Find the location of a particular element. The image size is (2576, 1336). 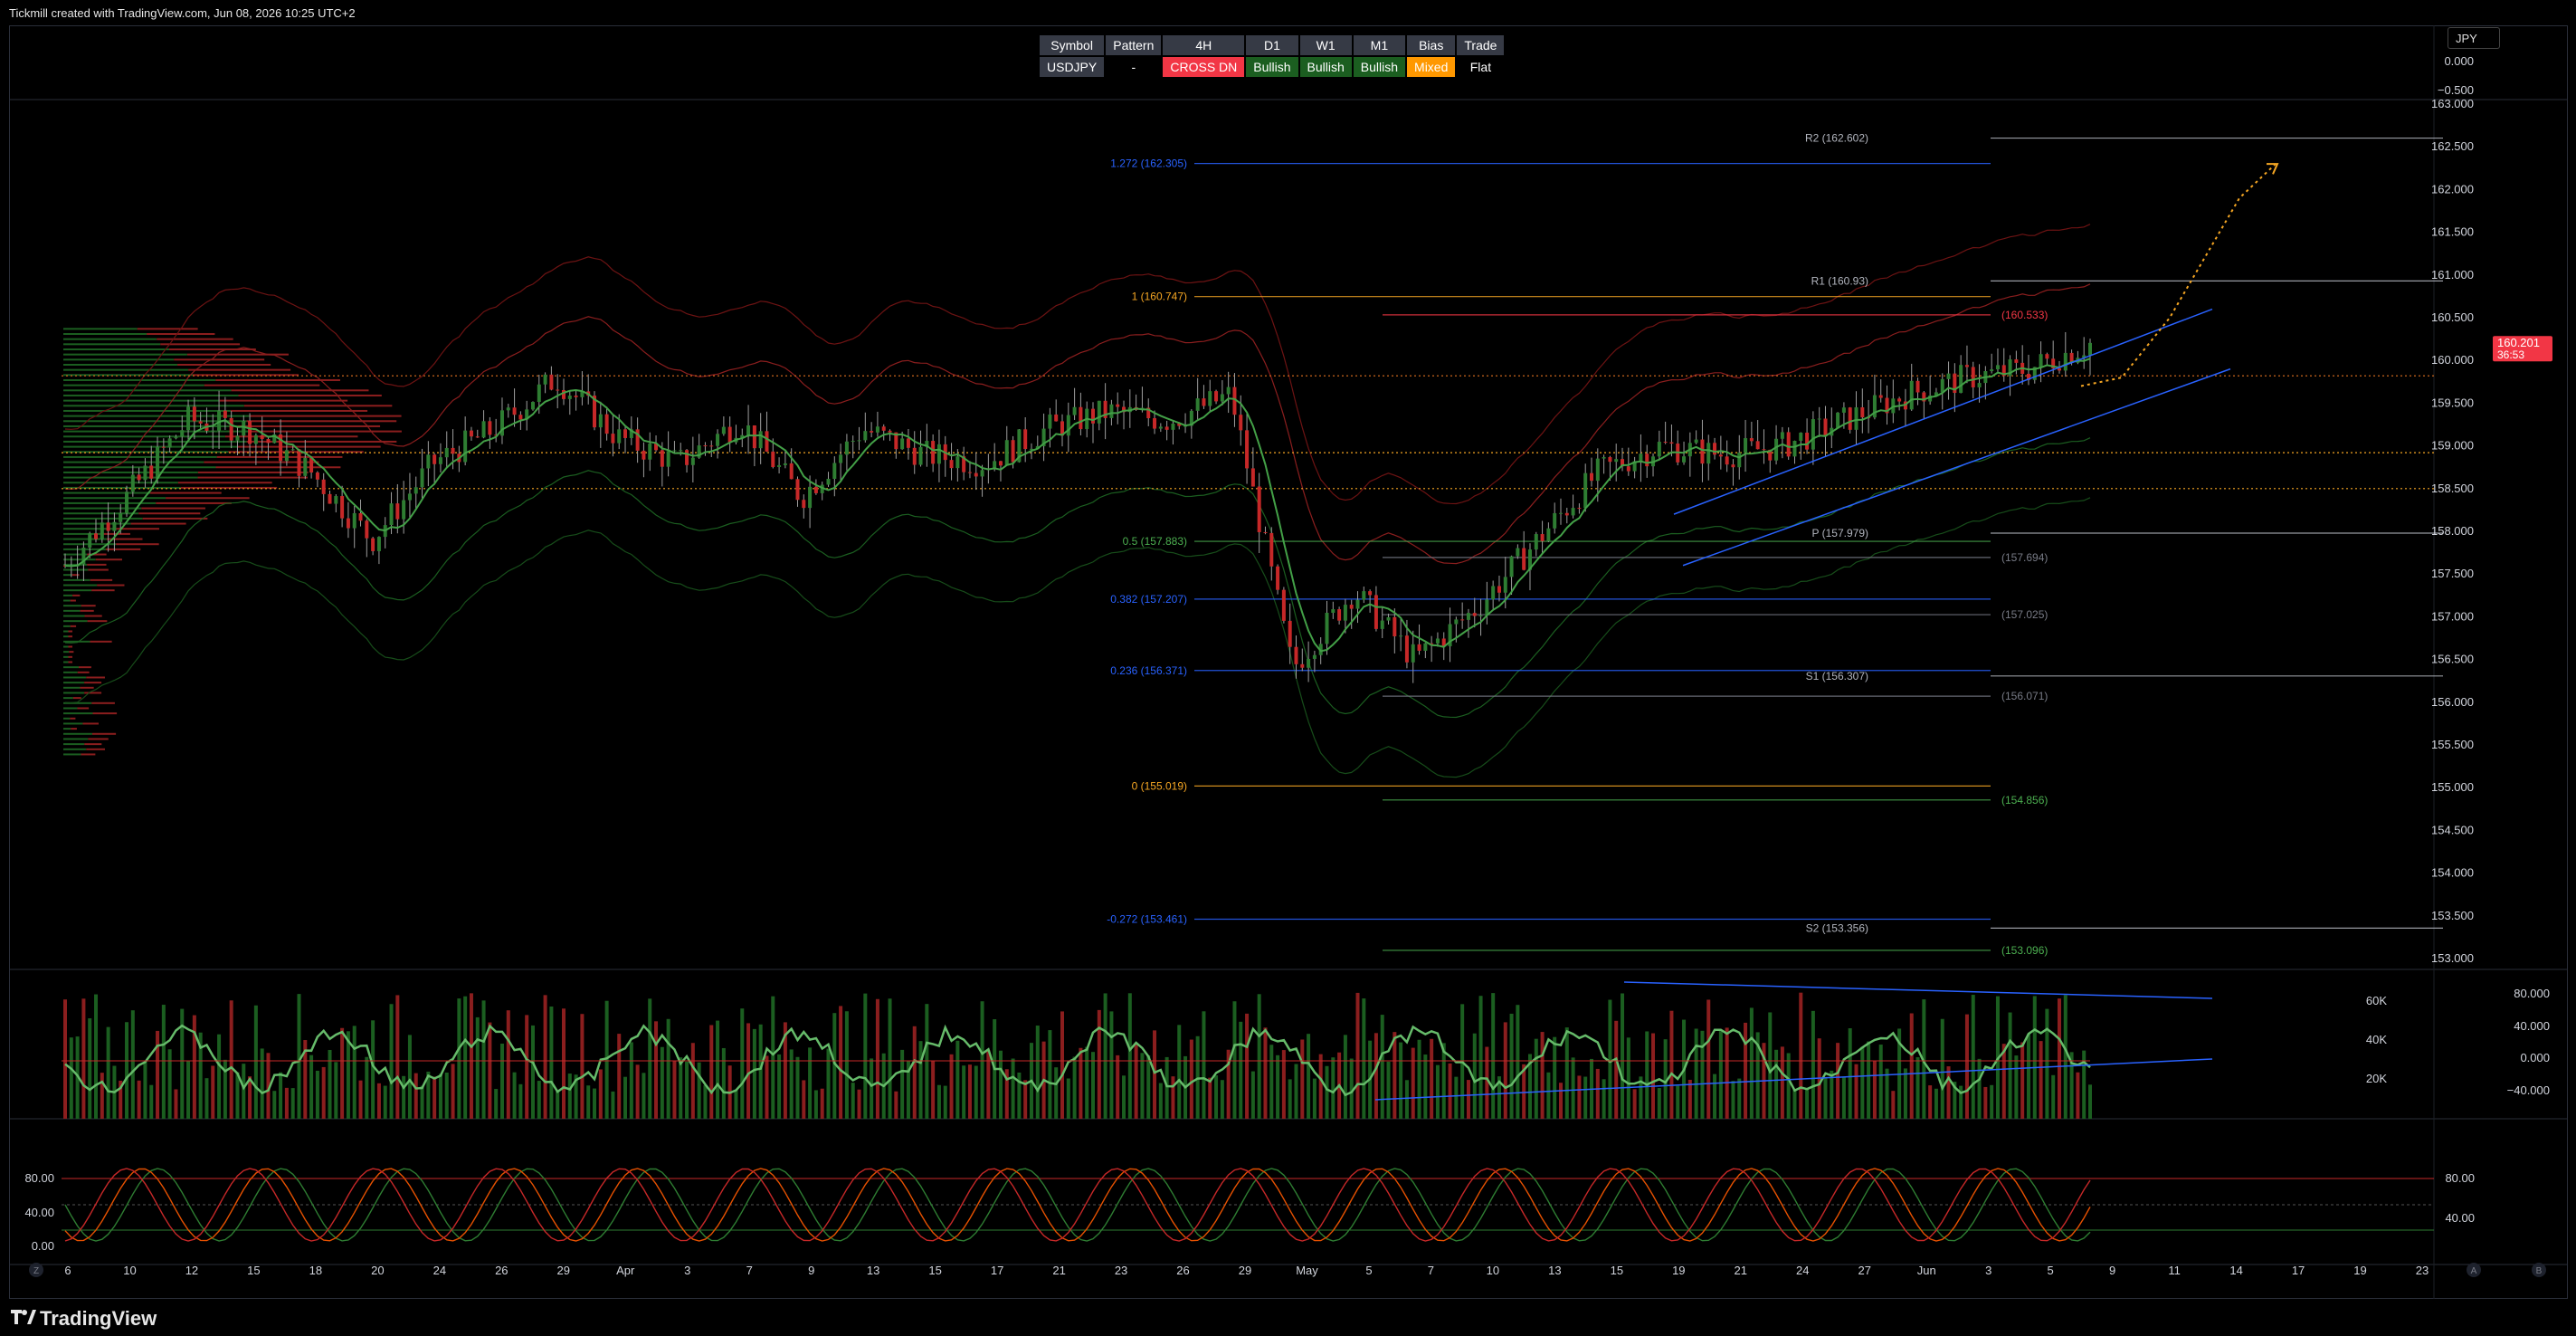

projection-line is located at coordinates (2179, 275).